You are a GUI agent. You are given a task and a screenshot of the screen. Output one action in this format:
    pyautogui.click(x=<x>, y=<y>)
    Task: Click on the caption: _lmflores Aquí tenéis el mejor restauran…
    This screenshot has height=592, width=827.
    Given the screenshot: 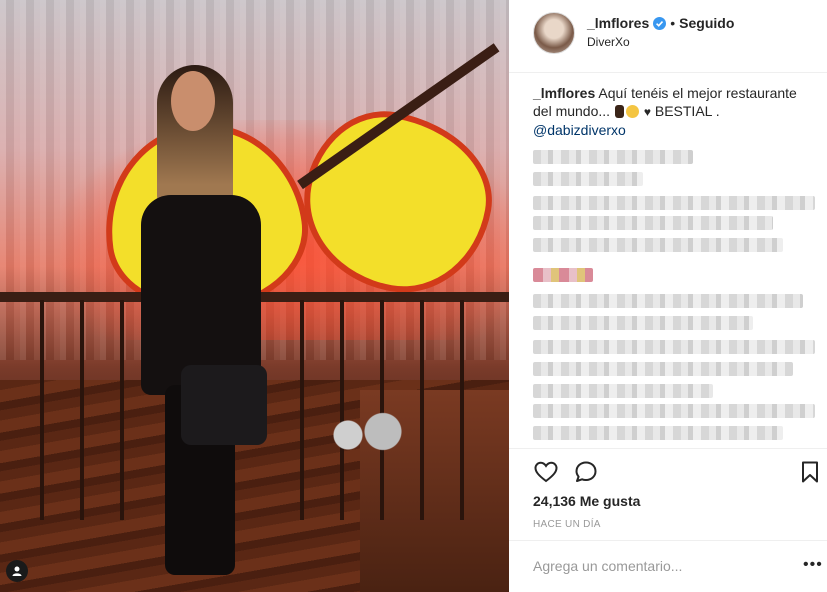 What is the action you would take?
    pyautogui.click(x=673, y=111)
    